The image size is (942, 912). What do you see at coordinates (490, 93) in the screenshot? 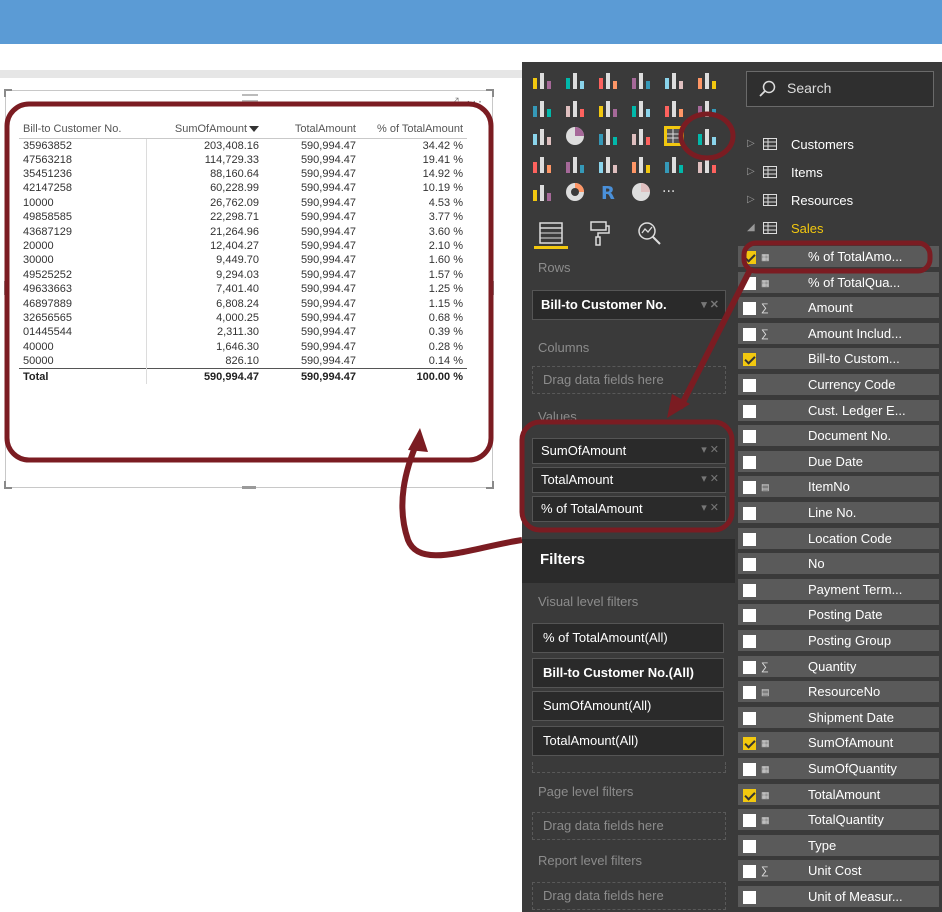
I see `resize-handle-top-right` at bounding box center [490, 93].